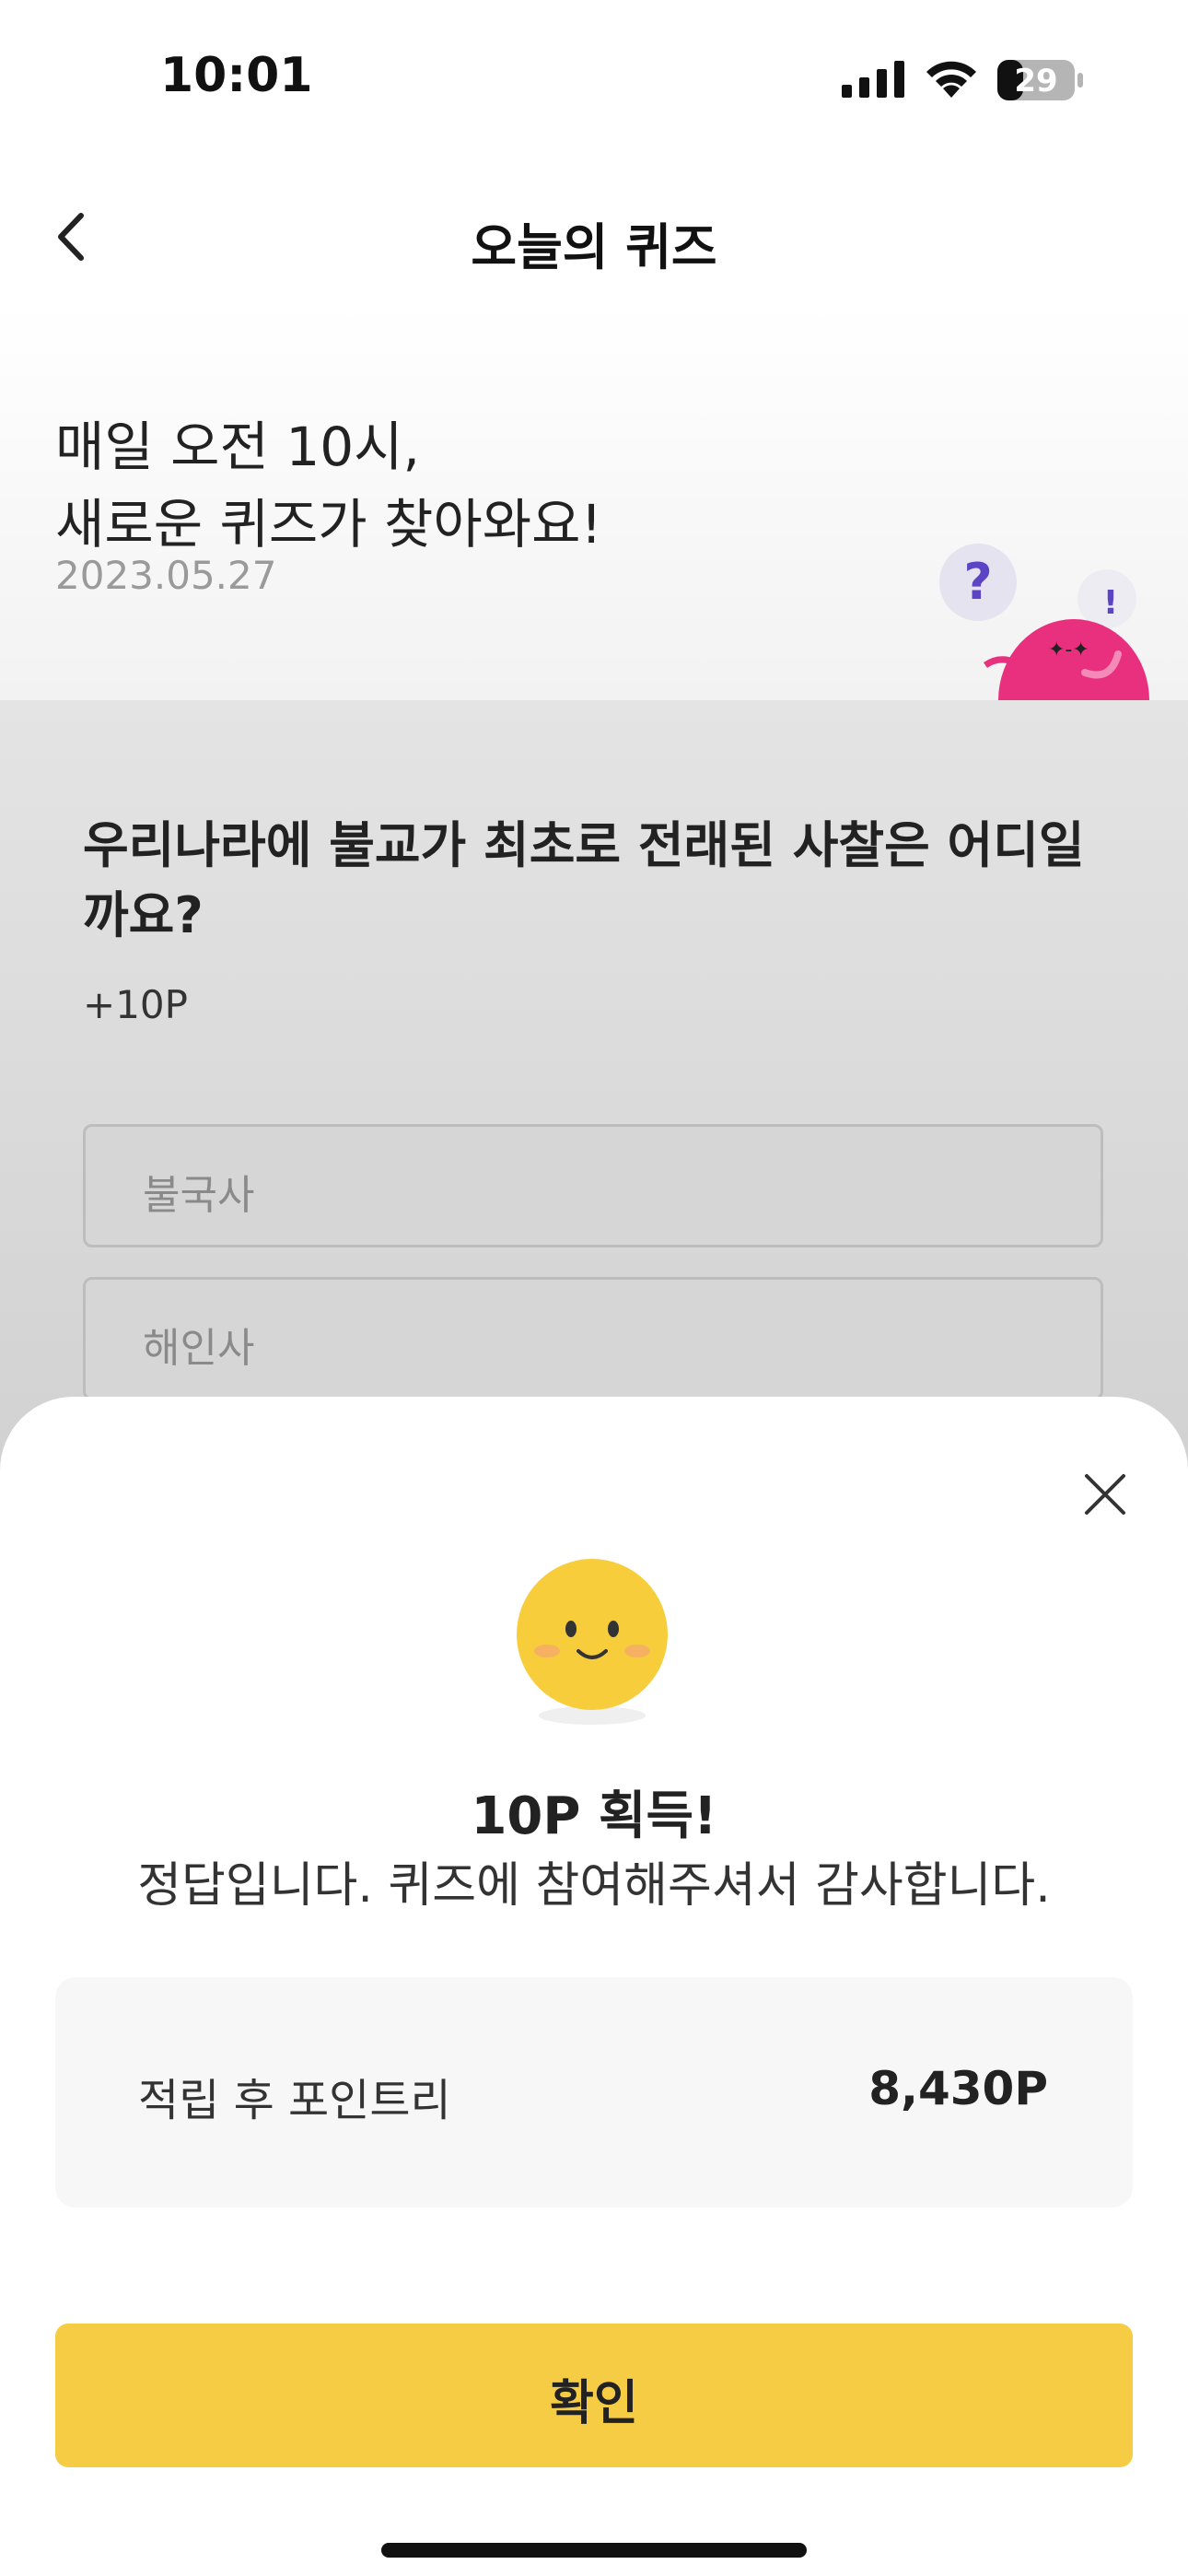 The image size is (1188, 2576). I want to click on answer-option: 불국사, so click(593, 1185).